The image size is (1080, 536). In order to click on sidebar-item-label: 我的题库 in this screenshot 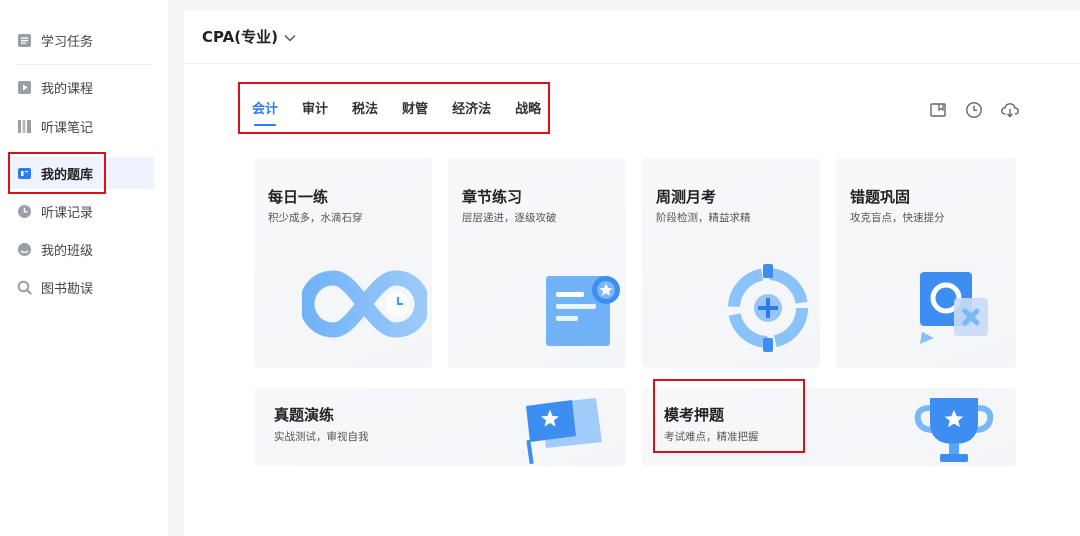, I will do `click(67, 175)`.